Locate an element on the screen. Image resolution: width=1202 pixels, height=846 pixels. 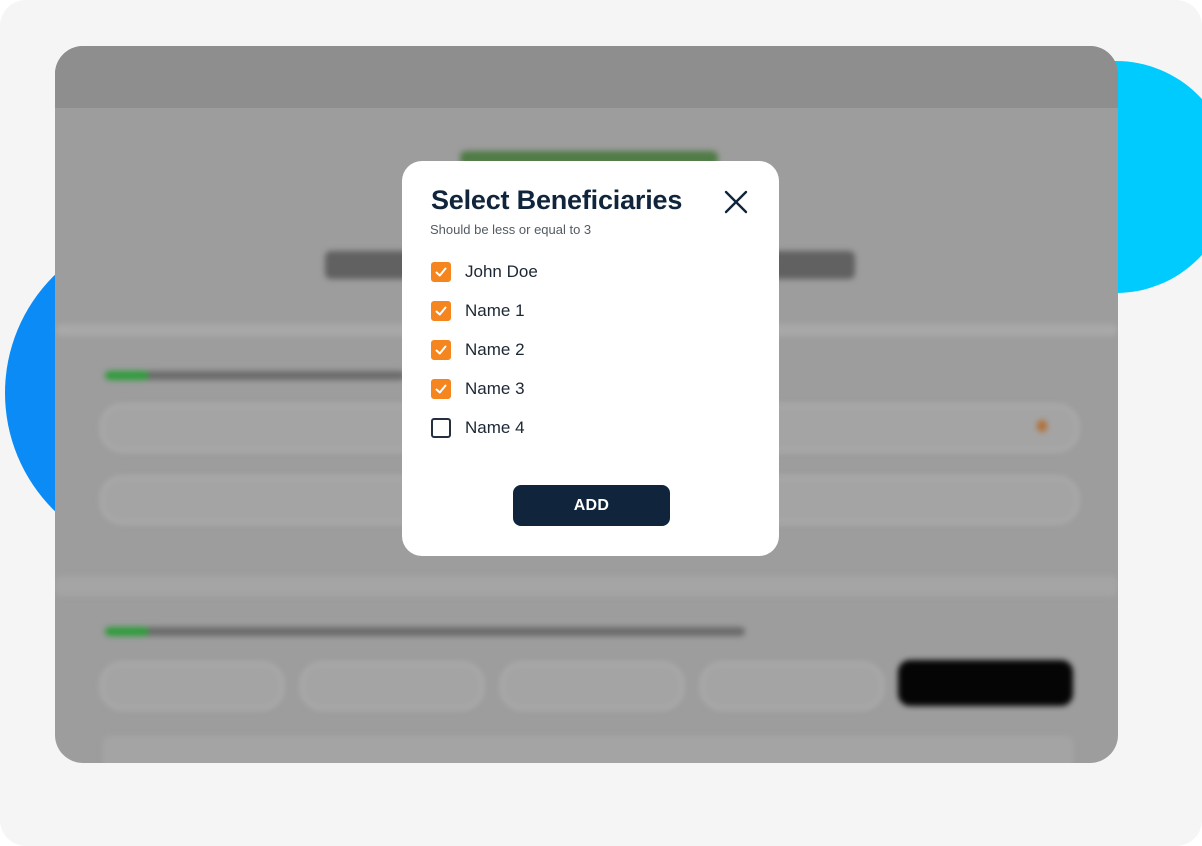
modal-subtitle: Should be less or equal to 3 is located at coordinates (511, 229).